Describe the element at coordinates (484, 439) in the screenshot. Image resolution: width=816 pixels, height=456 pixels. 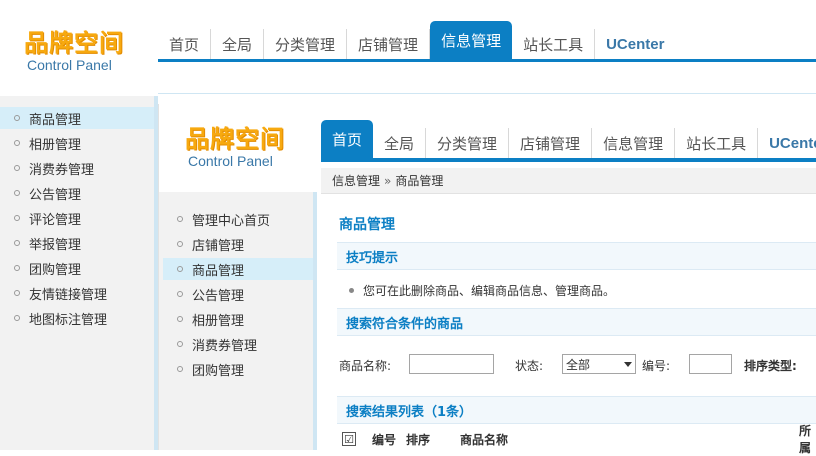
I see `column-header-name: 商品名称` at that location.